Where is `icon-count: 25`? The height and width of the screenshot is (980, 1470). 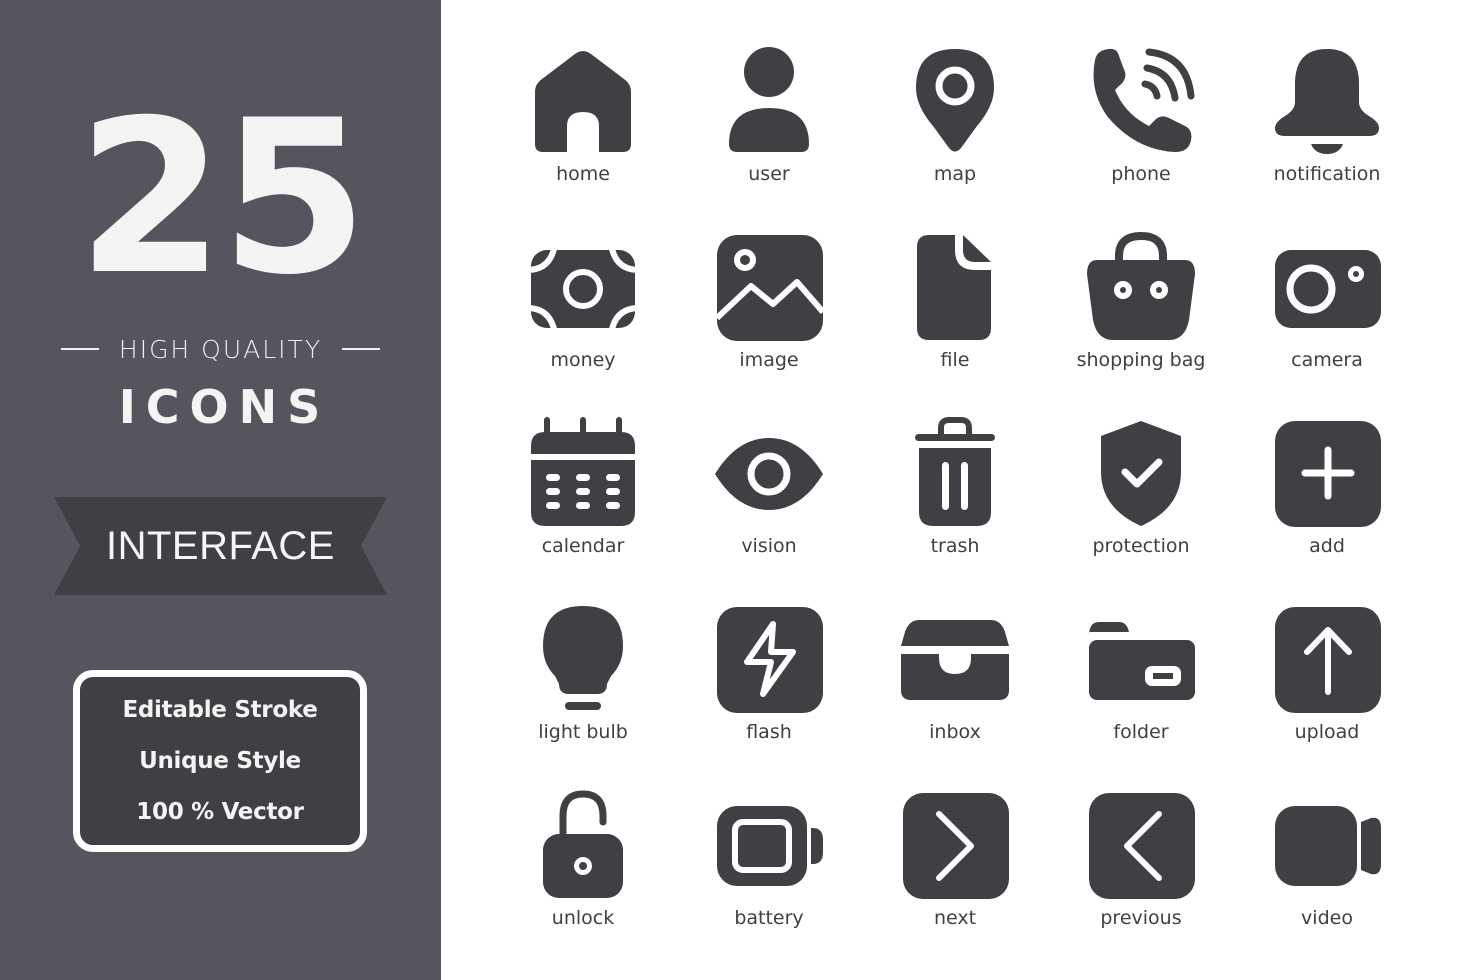
icon-count: 25 is located at coordinates (222, 197).